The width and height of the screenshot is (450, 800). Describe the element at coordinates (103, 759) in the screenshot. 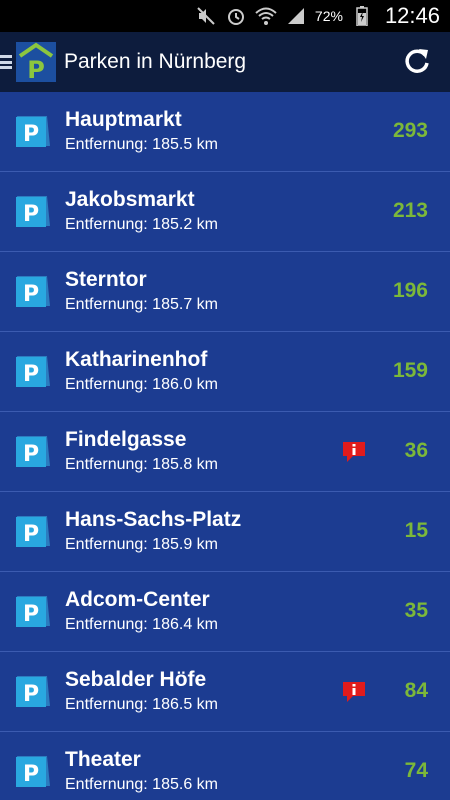

I see `car-park-name: Theater` at that location.